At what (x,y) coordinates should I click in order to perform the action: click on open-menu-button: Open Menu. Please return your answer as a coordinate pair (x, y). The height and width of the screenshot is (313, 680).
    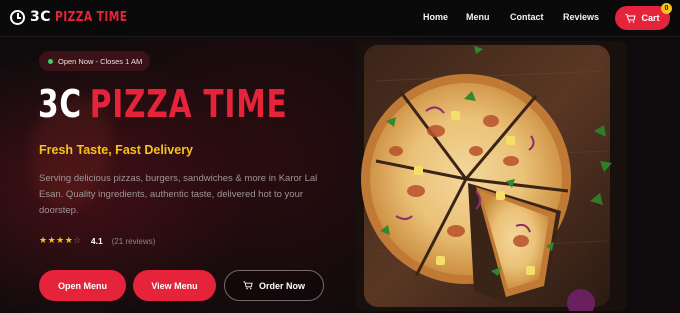
    Looking at the image, I should click on (82, 285).